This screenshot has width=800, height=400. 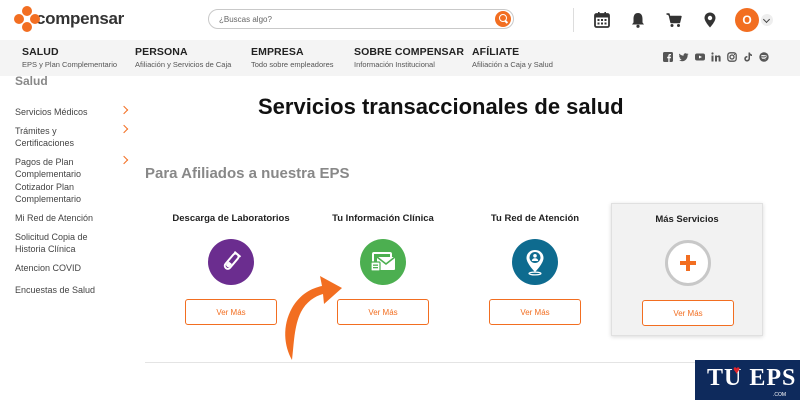 I want to click on sidebar-item-label: Trámites y Certificaciones, so click(x=45, y=137).